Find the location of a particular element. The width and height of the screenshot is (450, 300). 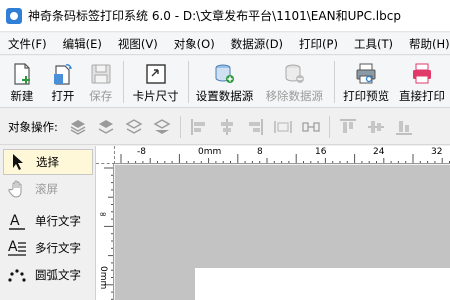

multi-line-text-tool: A 多行文字 is located at coordinates (48, 248).